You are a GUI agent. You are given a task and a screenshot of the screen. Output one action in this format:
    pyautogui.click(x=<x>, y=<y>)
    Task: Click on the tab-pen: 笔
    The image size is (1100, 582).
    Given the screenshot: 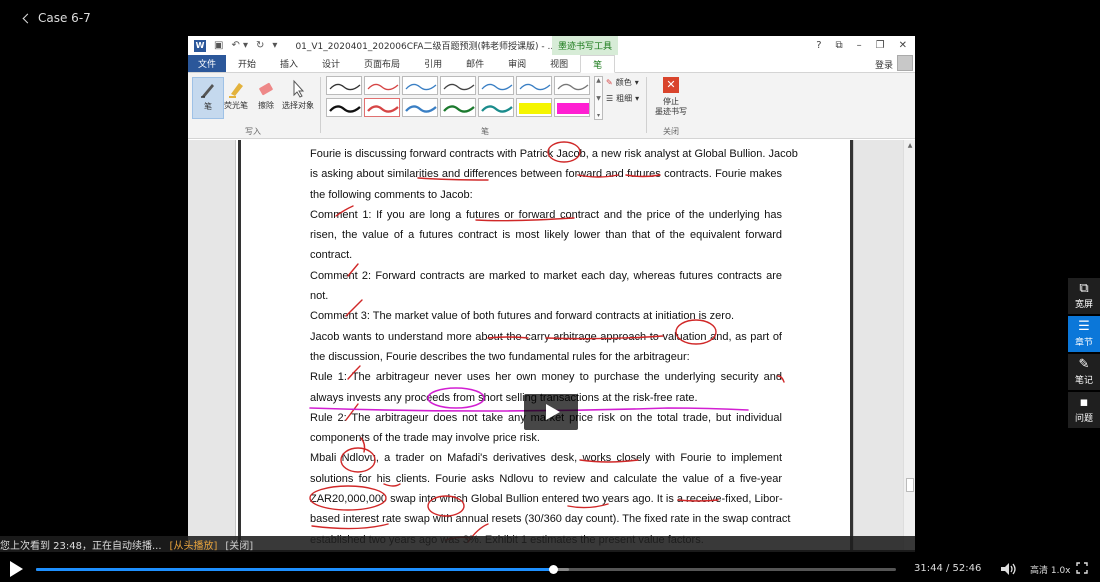 What is the action you would take?
    pyautogui.click(x=598, y=64)
    